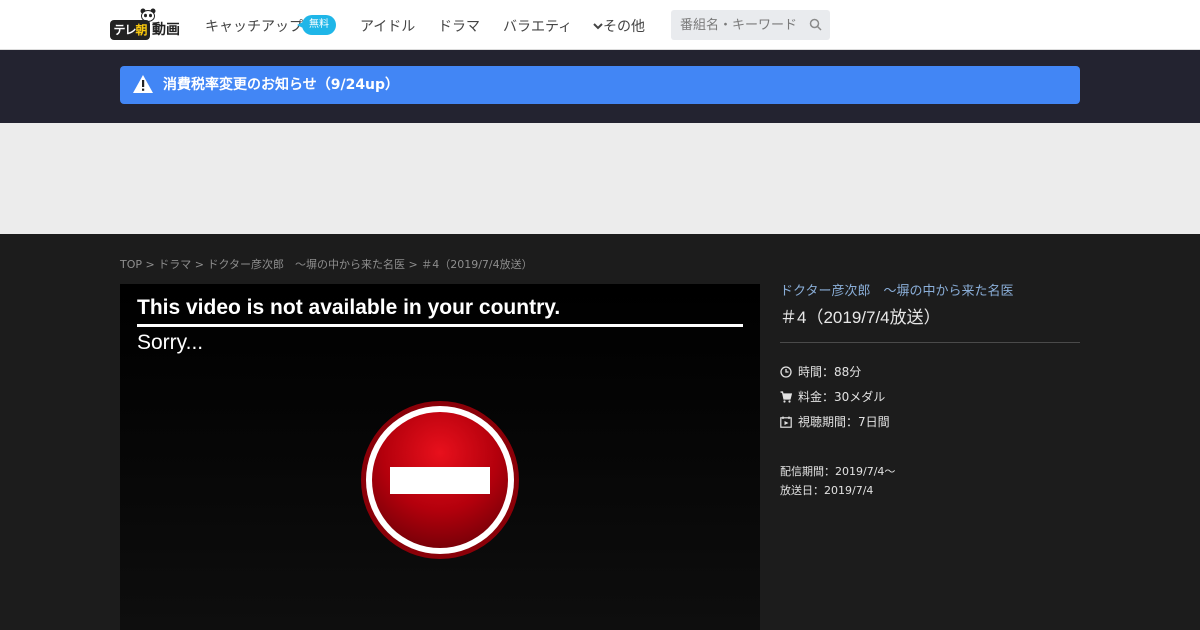 The height and width of the screenshot is (630, 1200). Describe the element at coordinates (440, 325) in the screenshot. I see `player-divider` at that location.